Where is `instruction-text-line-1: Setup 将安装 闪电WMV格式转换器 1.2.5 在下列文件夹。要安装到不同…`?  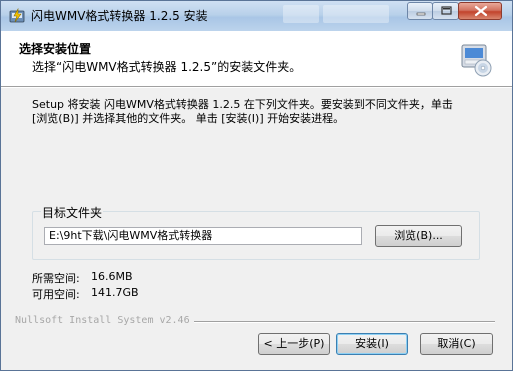
instruction-text-line-1: Setup 将安装 闪电WMV格式转换器 1.2.5 在下列文件夹。要安装到不同… is located at coordinates (242, 104).